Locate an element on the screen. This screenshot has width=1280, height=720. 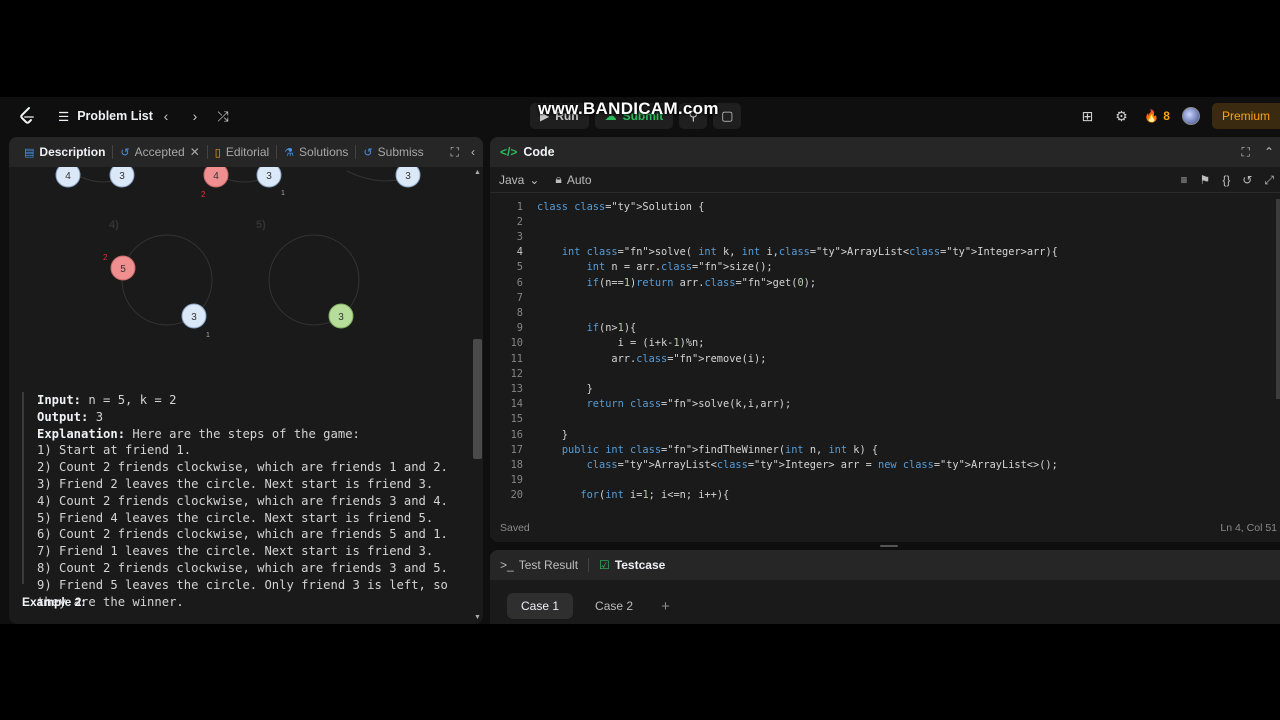
friend-node-label: 3 is located at coordinates (122, 176).